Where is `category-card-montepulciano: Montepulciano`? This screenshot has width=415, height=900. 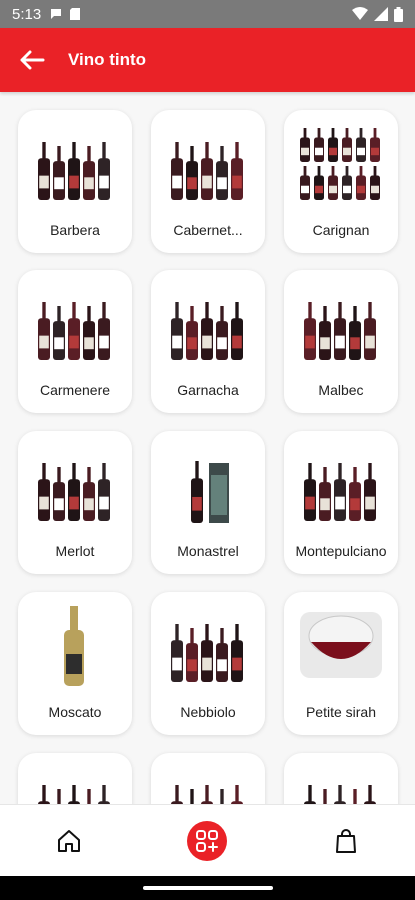
category-card-montepulciano: Montepulciano is located at coordinates (341, 502).